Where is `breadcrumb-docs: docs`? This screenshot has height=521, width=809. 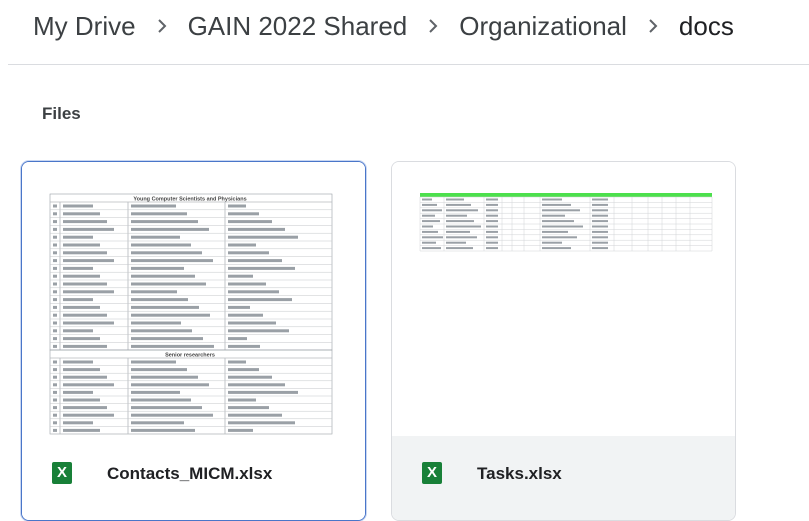 breadcrumb-docs: docs is located at coordinates (706, 26).